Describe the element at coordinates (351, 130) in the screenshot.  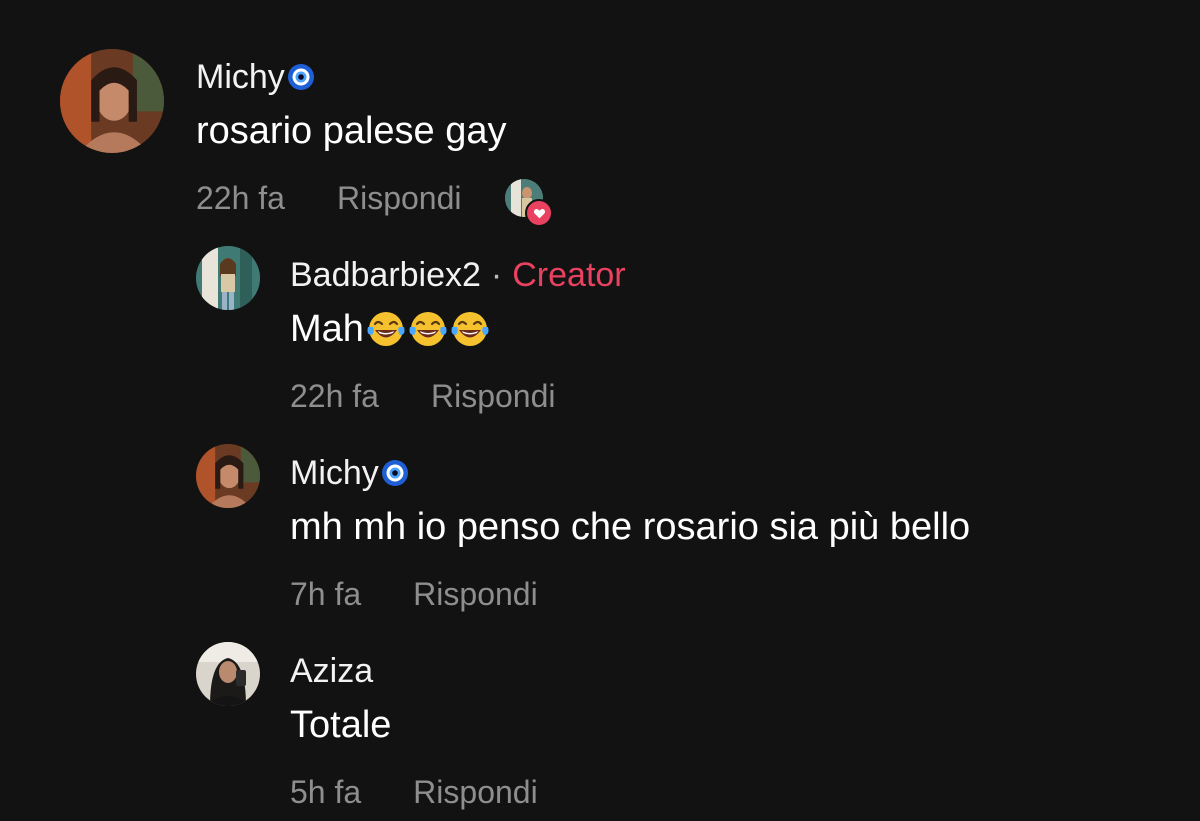
I see `comment-text: rosario palese gay` at that location.